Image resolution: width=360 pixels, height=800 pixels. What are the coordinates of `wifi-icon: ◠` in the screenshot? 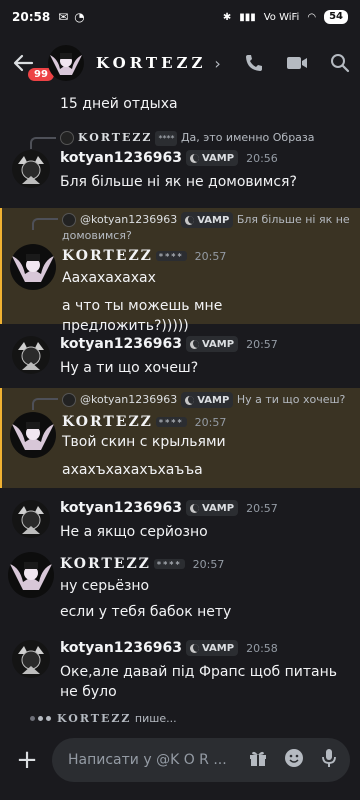 It's located at (312, 17).